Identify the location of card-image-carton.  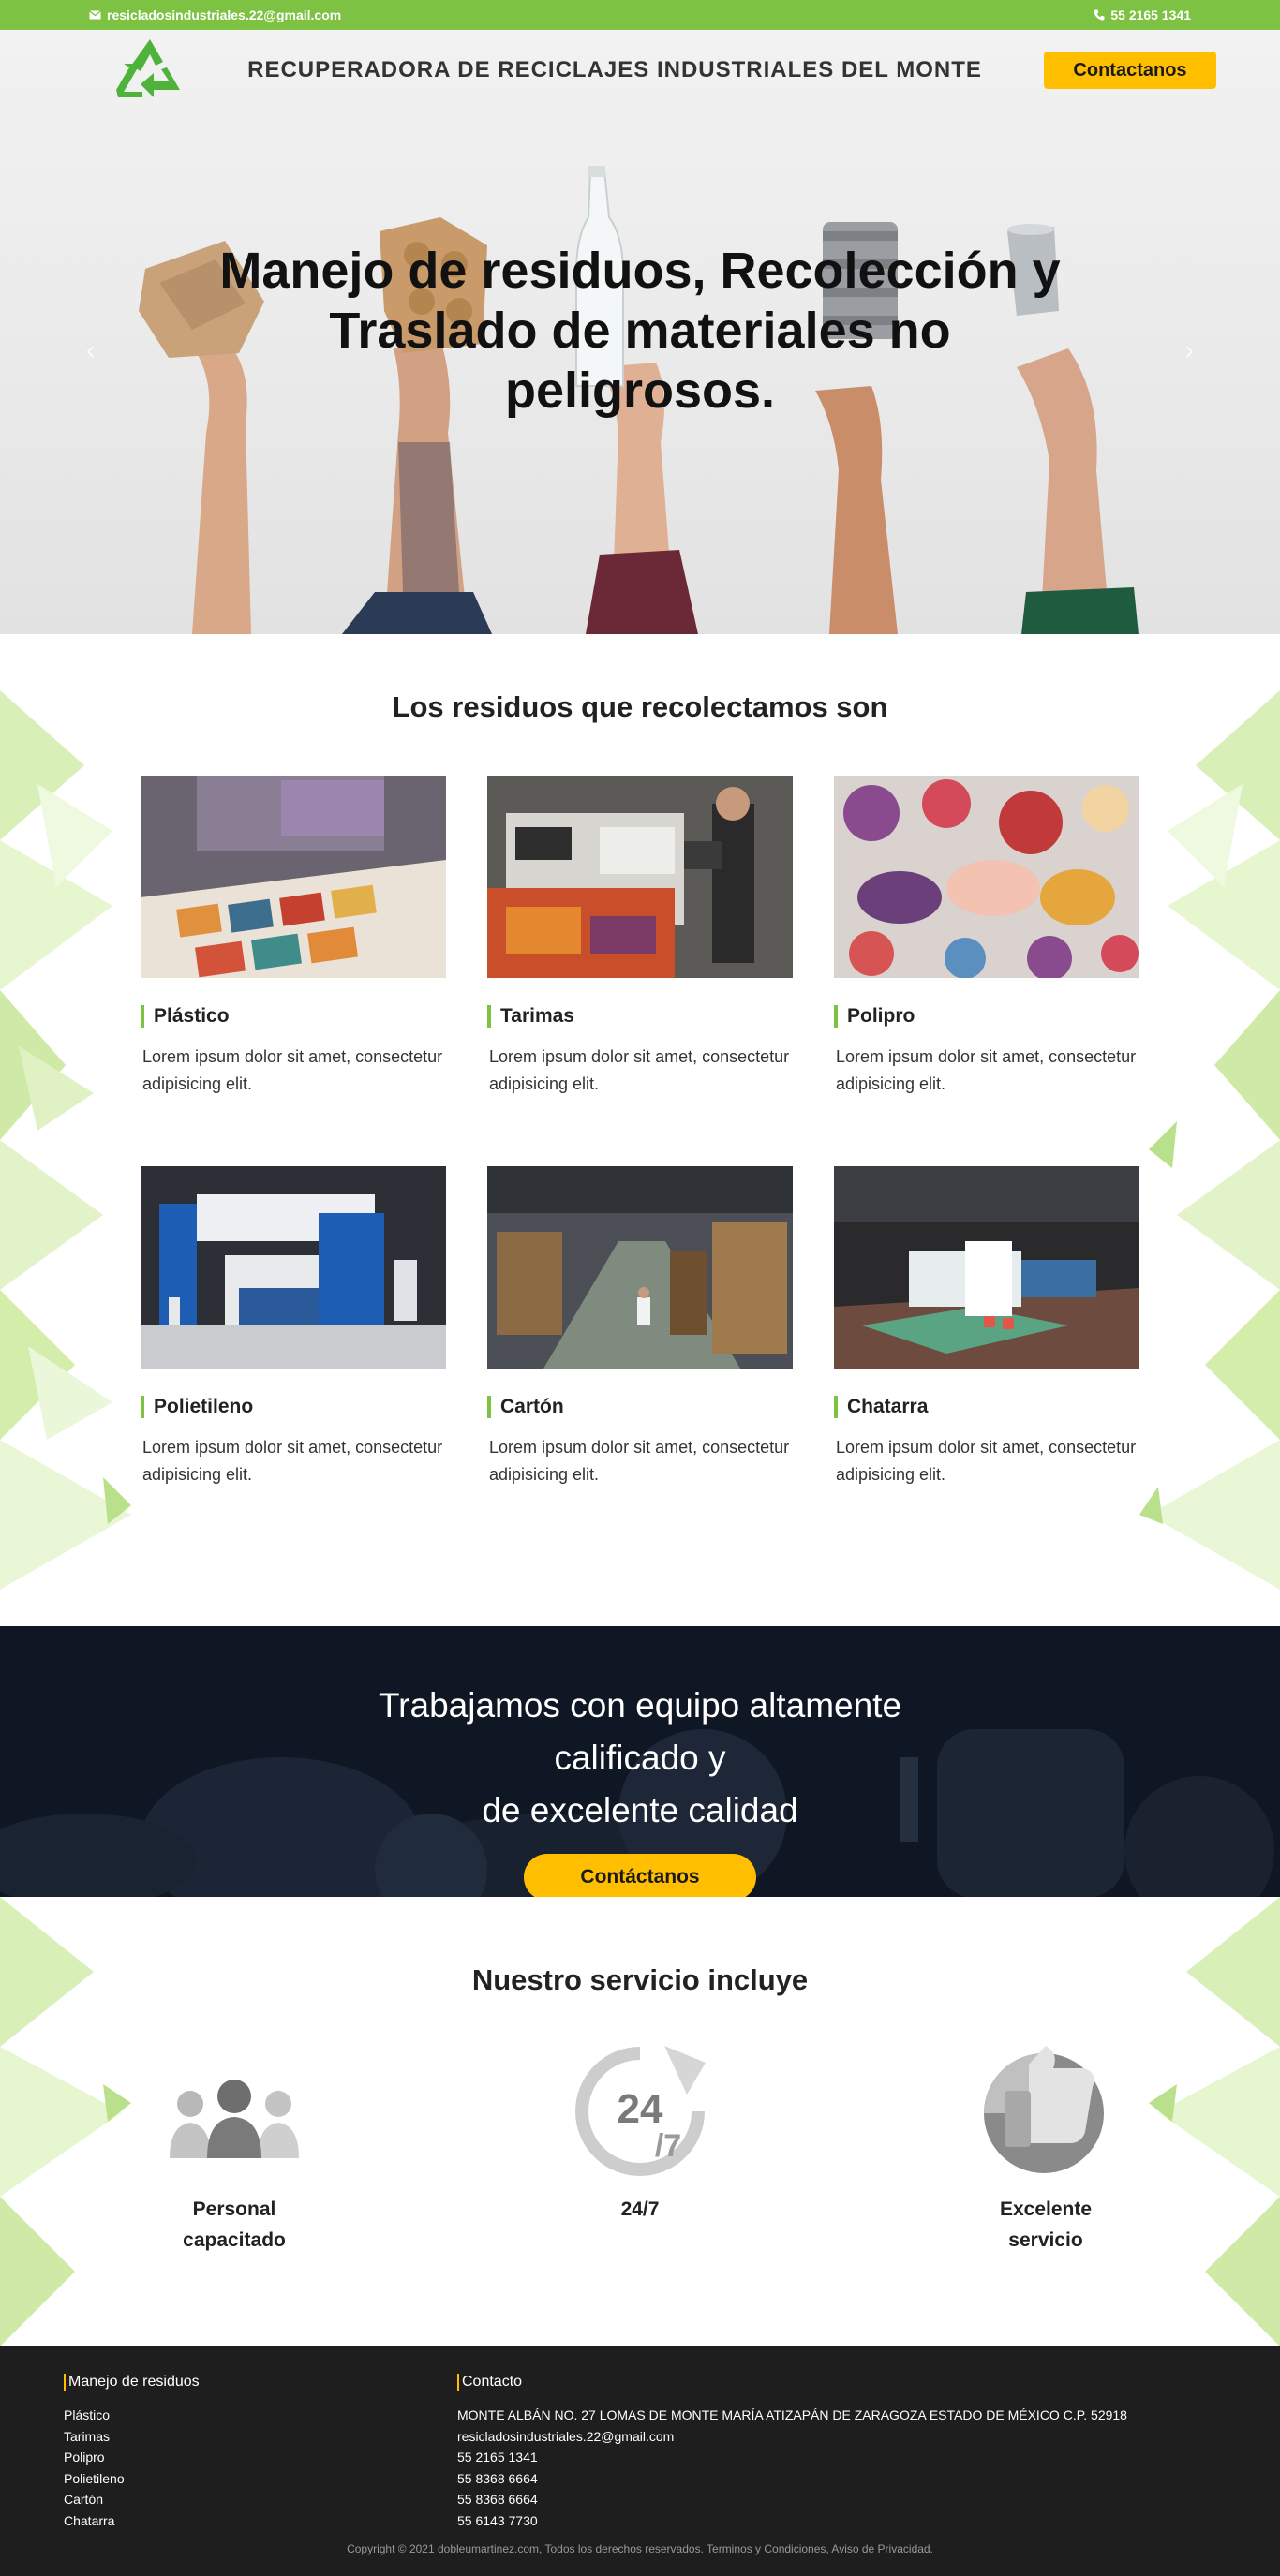
(640, 1267).